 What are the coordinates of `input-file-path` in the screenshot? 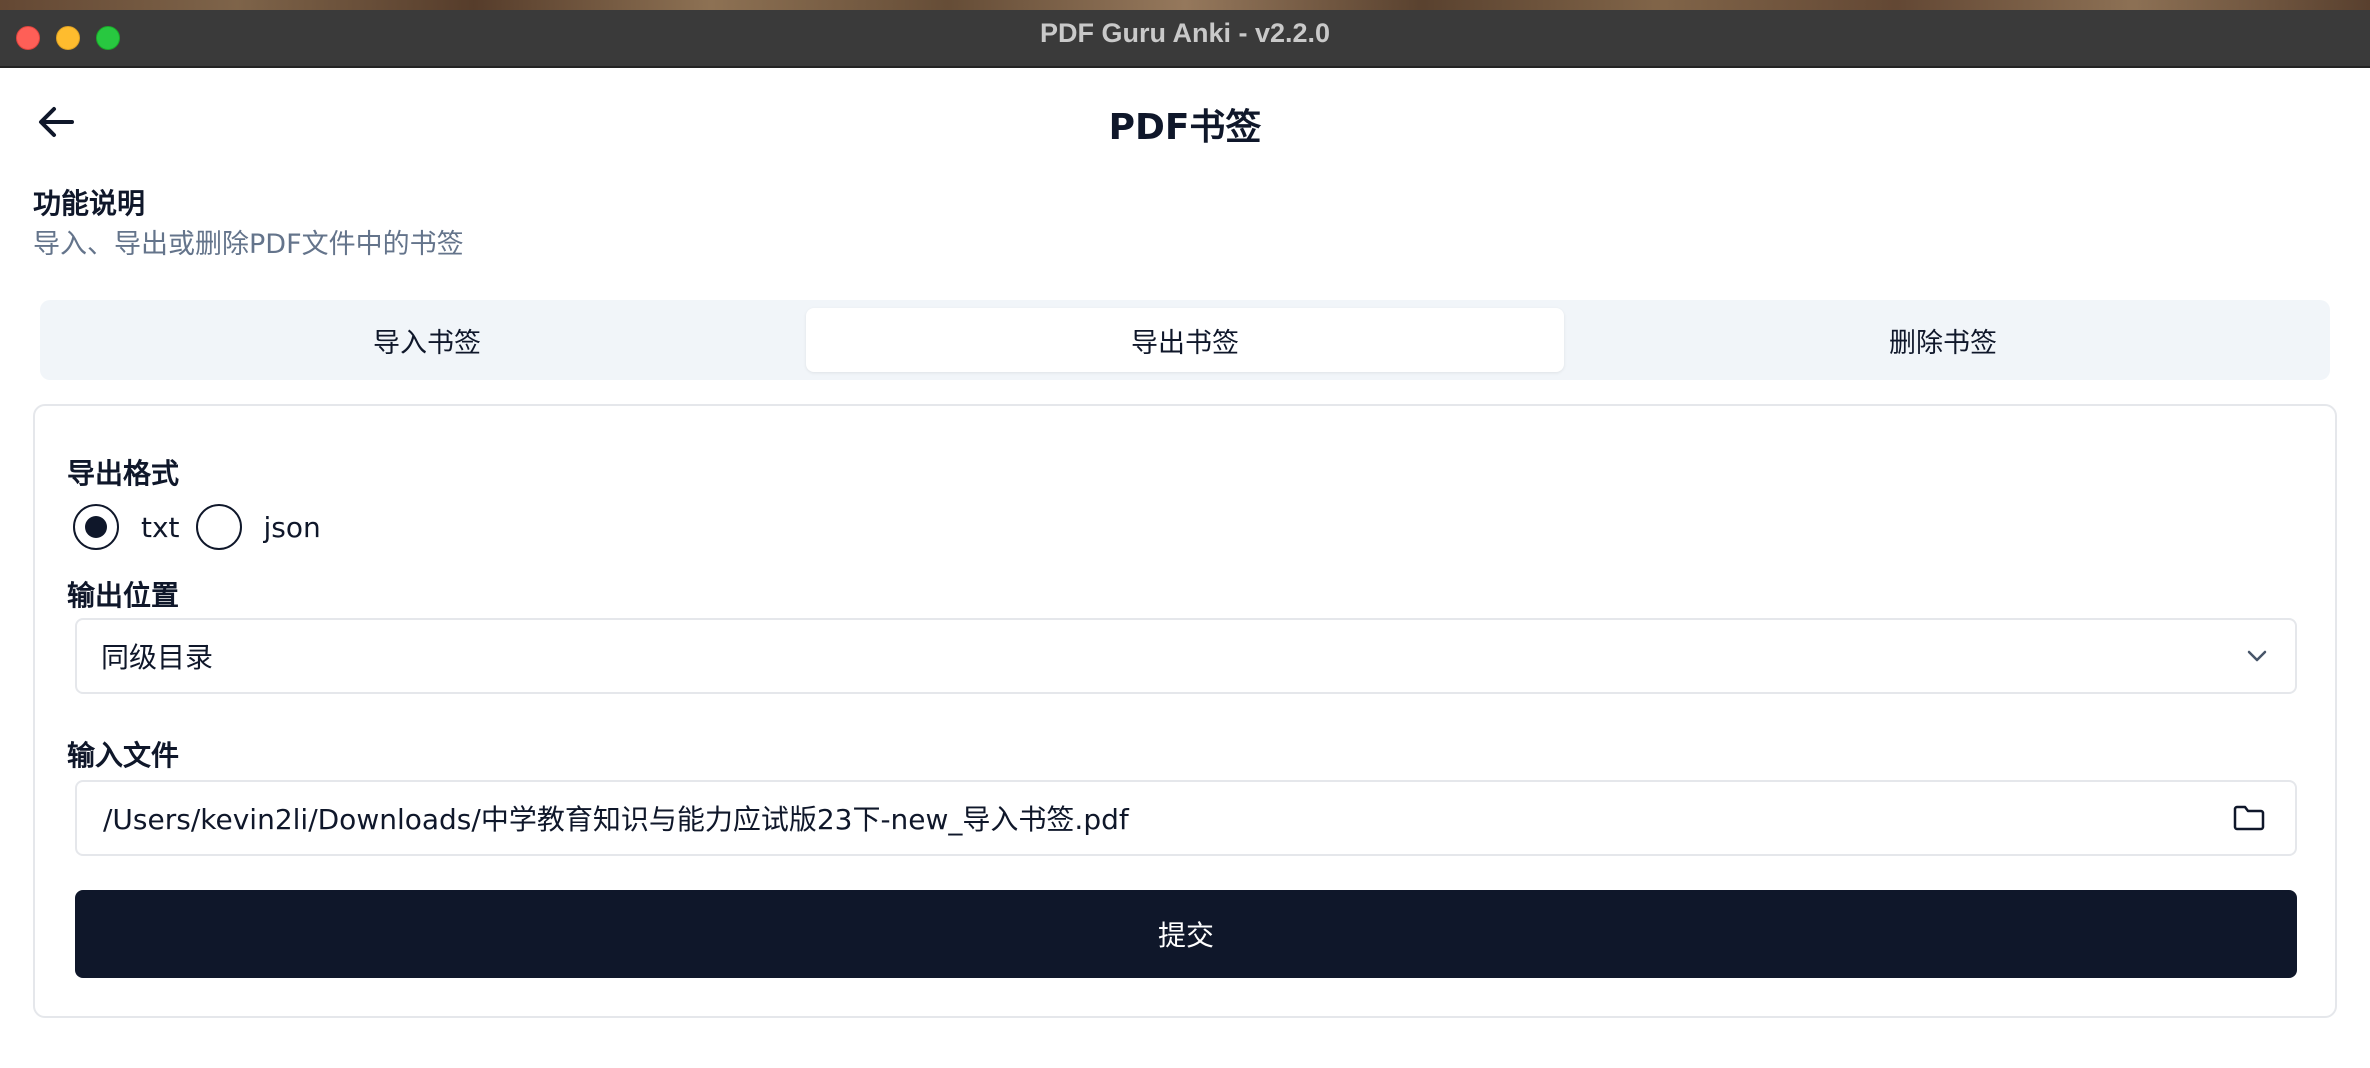 It's located at (1164, 818).